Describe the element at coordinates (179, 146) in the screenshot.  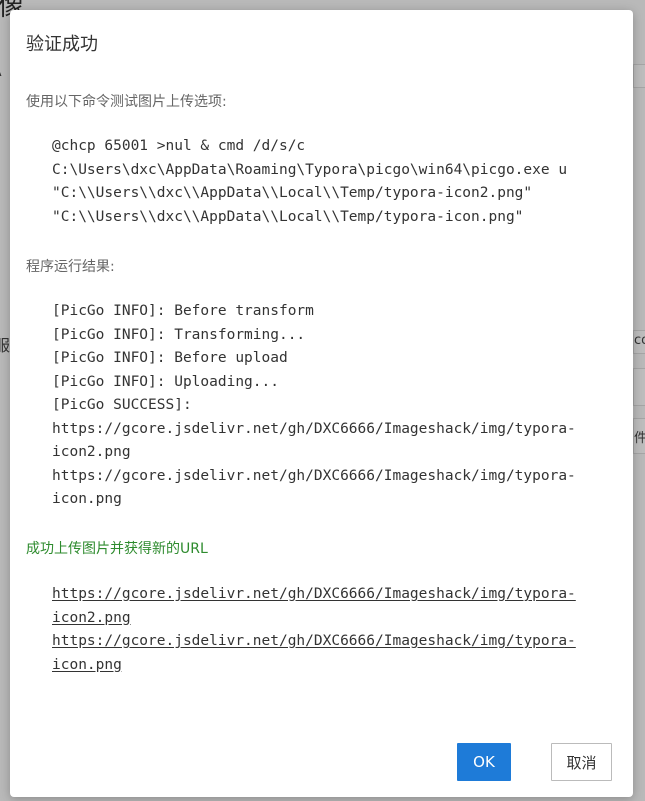
I see `command-line: @chcp 65001 >nul & cmd /d/s/c` at that location.